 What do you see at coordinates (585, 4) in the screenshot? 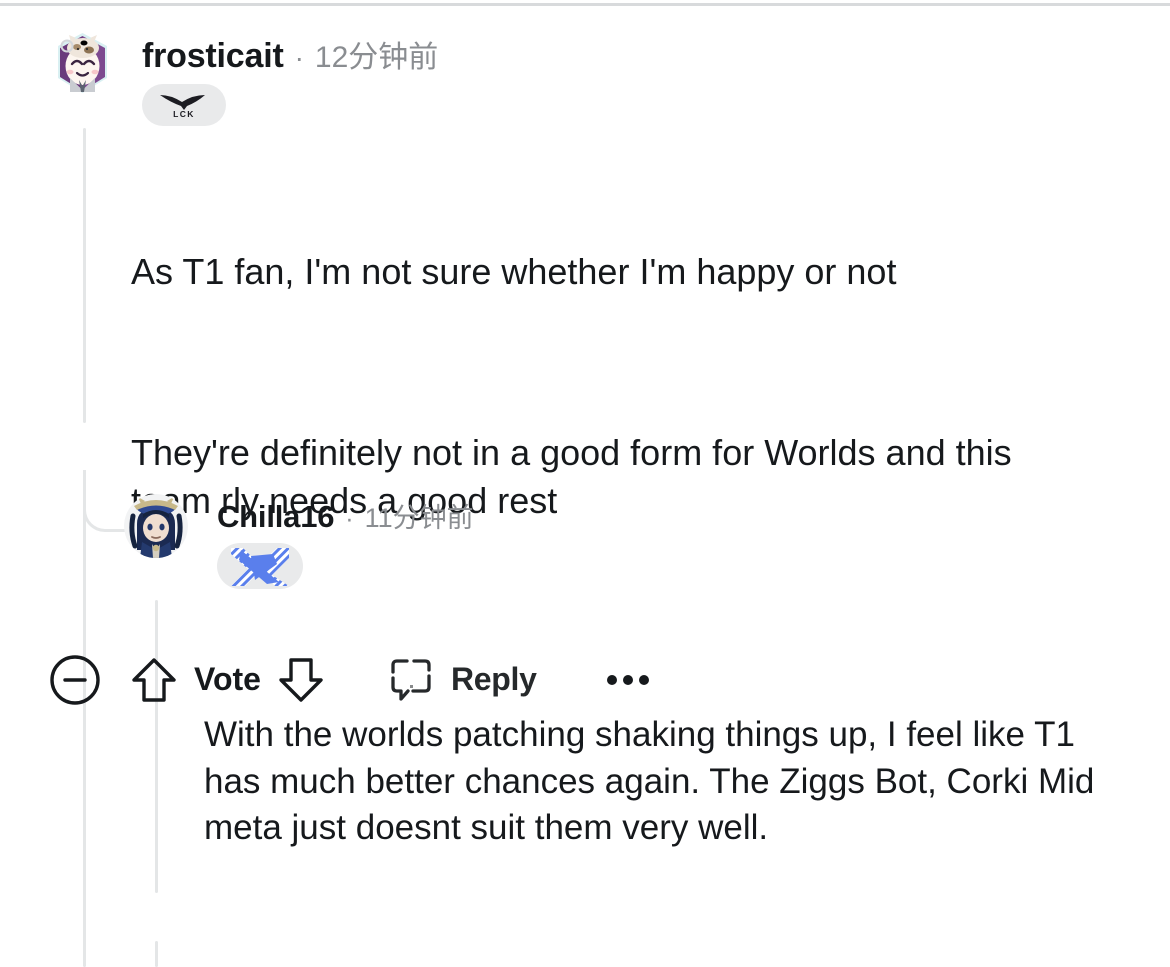
I see `top-divider` at bounding box center [585, 4].